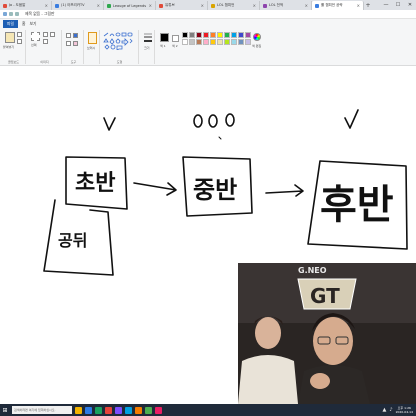 The width and height of the screenshot is (416, 416). What do you see at coordinates (10, 23) in the screenshot?
I see `file-menu-button: 파일` at bounding box center [10, 23].